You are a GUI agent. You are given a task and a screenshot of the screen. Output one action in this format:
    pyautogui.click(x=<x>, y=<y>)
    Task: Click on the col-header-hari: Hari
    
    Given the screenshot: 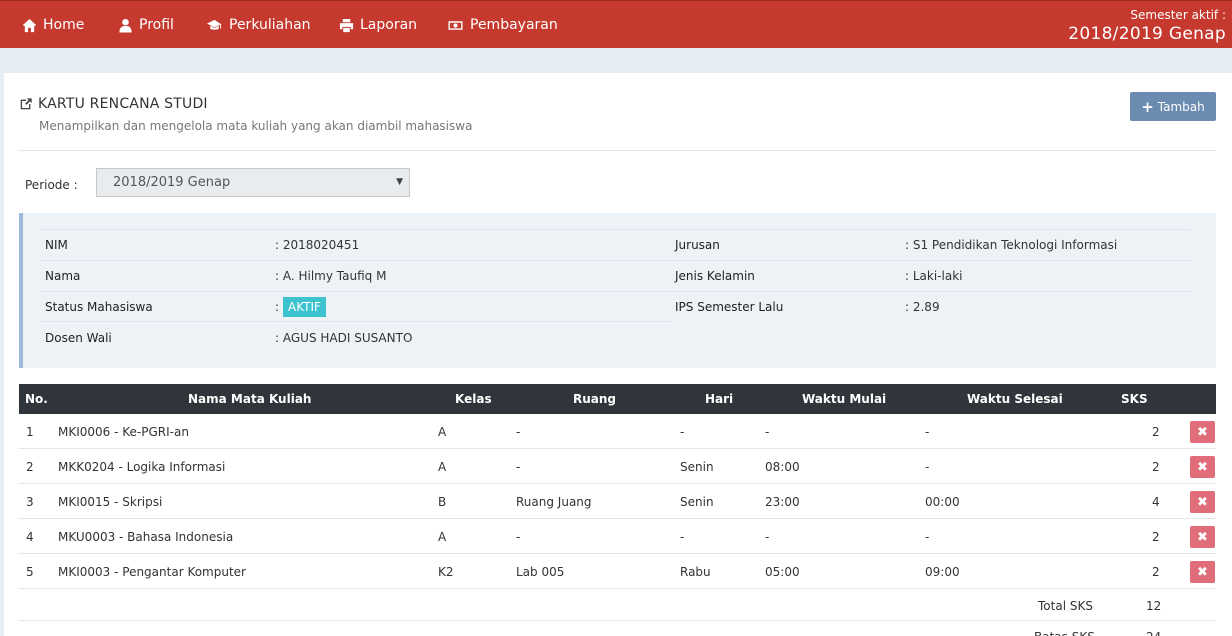 What is the action you would take?
    pyautogui.click(x=719, y=399)
    